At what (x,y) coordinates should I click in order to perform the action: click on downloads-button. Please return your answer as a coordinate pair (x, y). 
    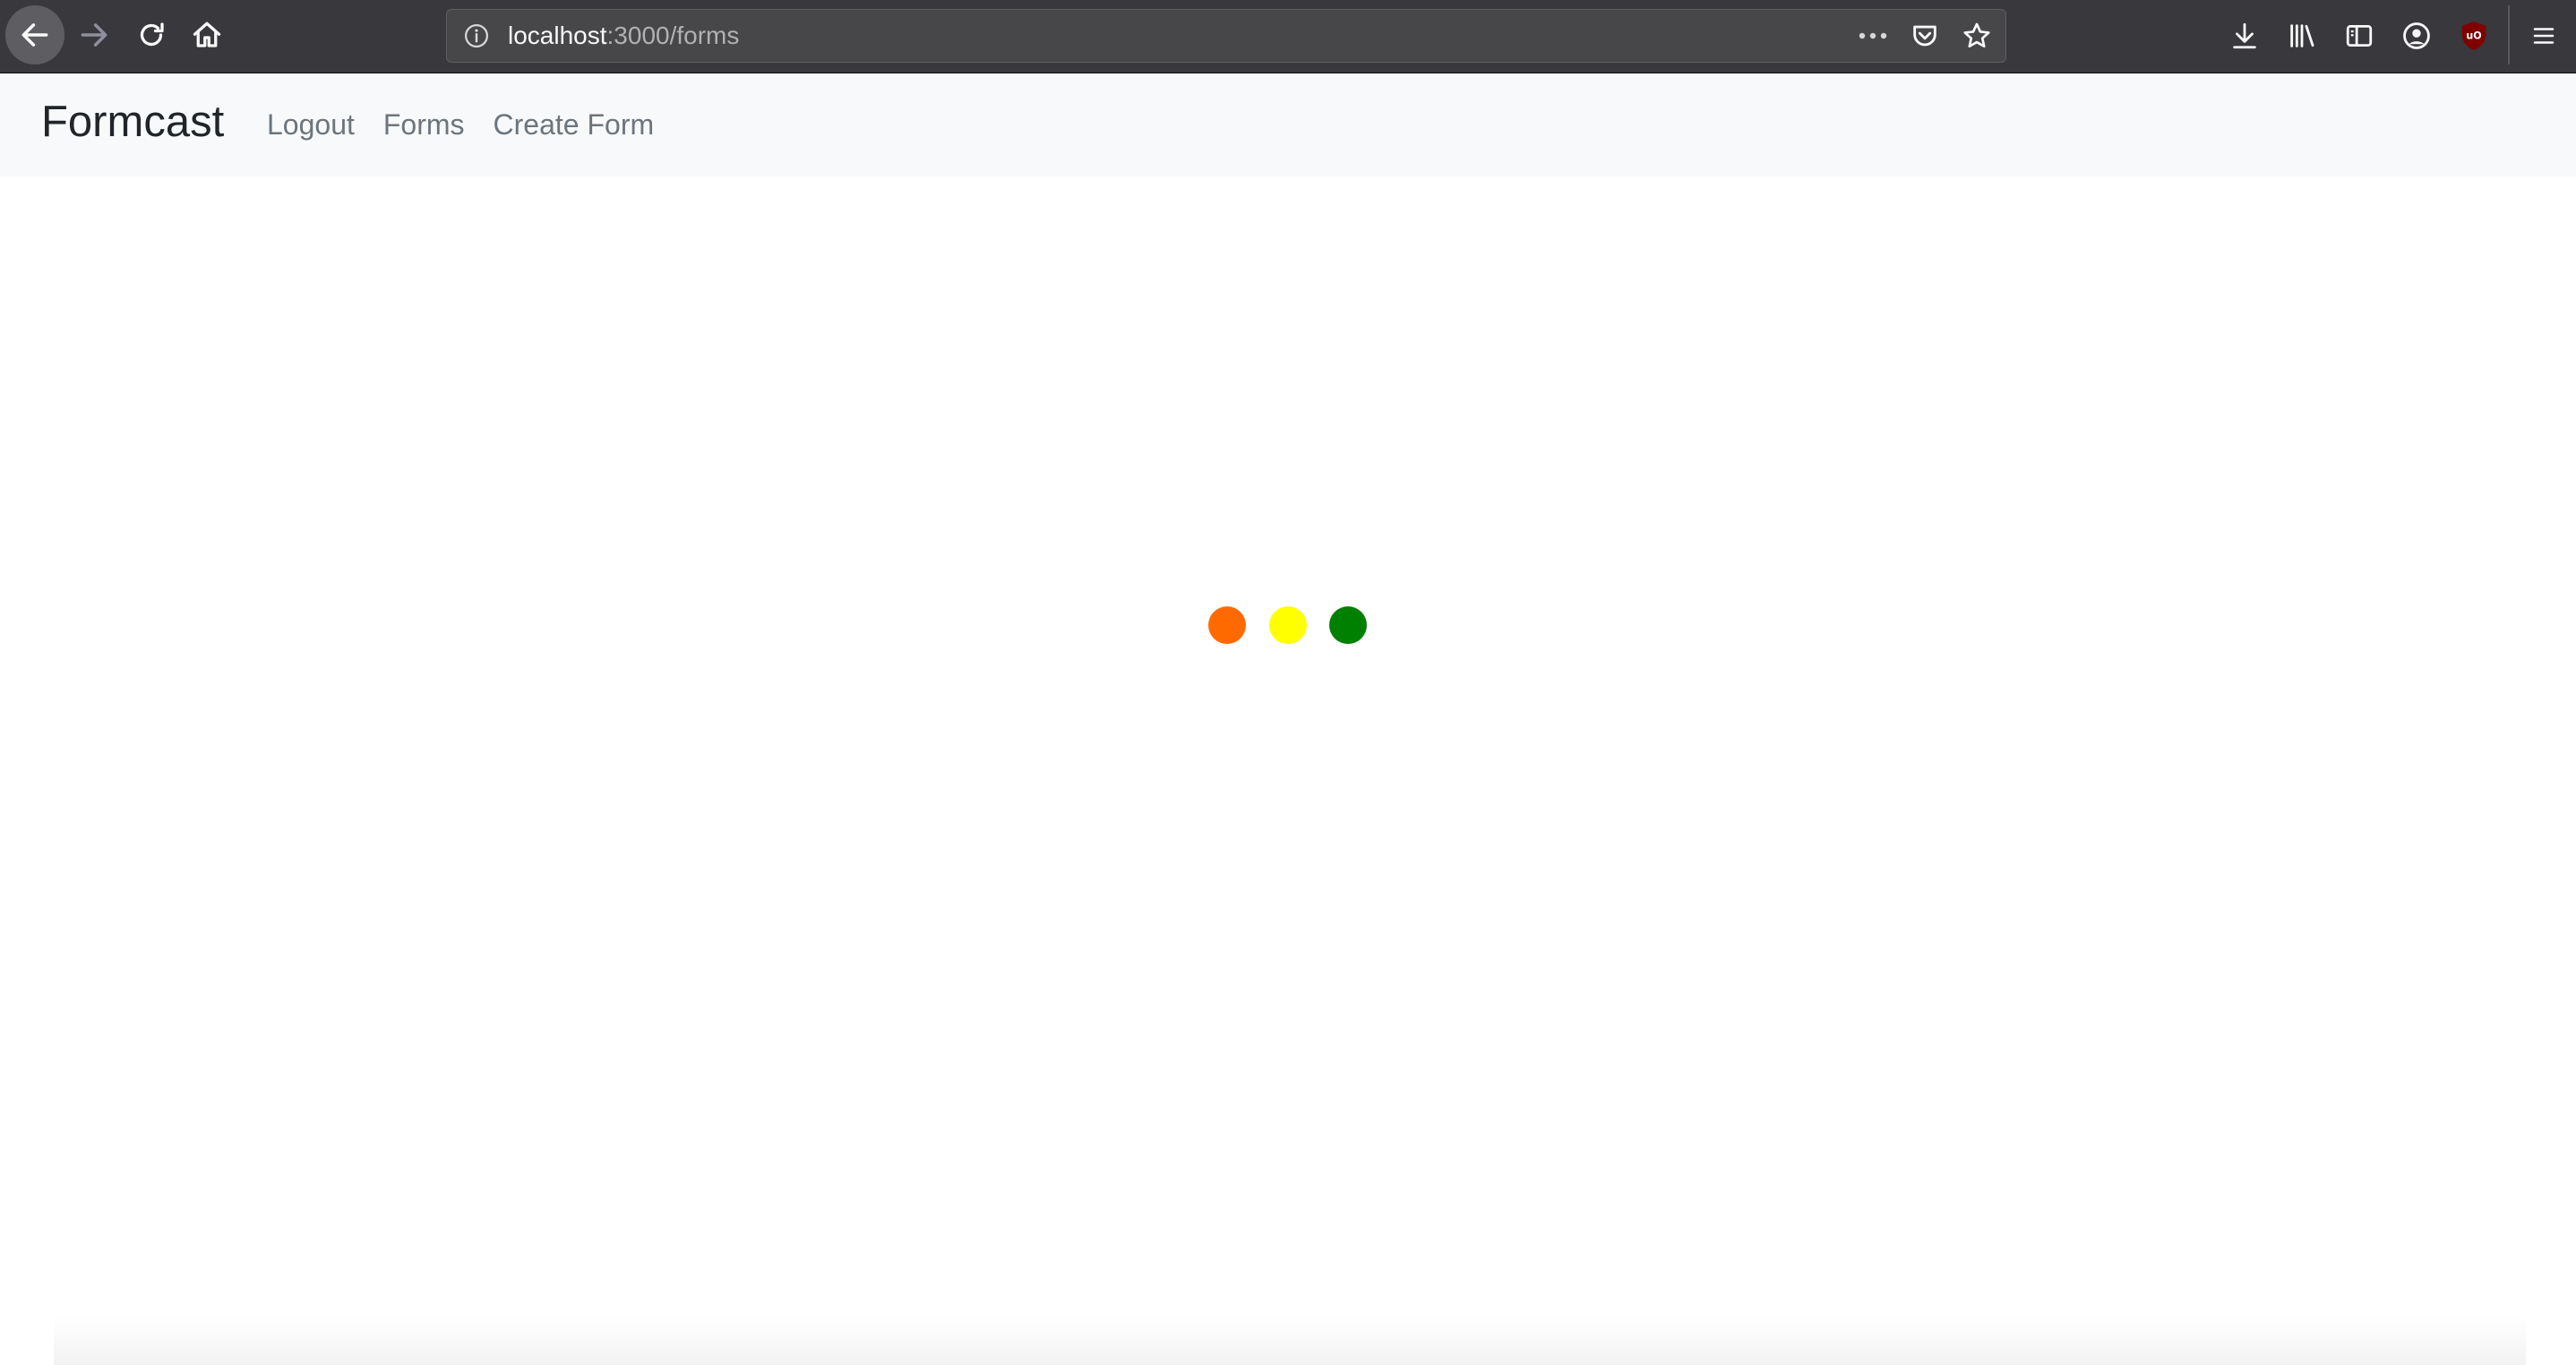
    Looking at the image, I should click on (2245, 36).